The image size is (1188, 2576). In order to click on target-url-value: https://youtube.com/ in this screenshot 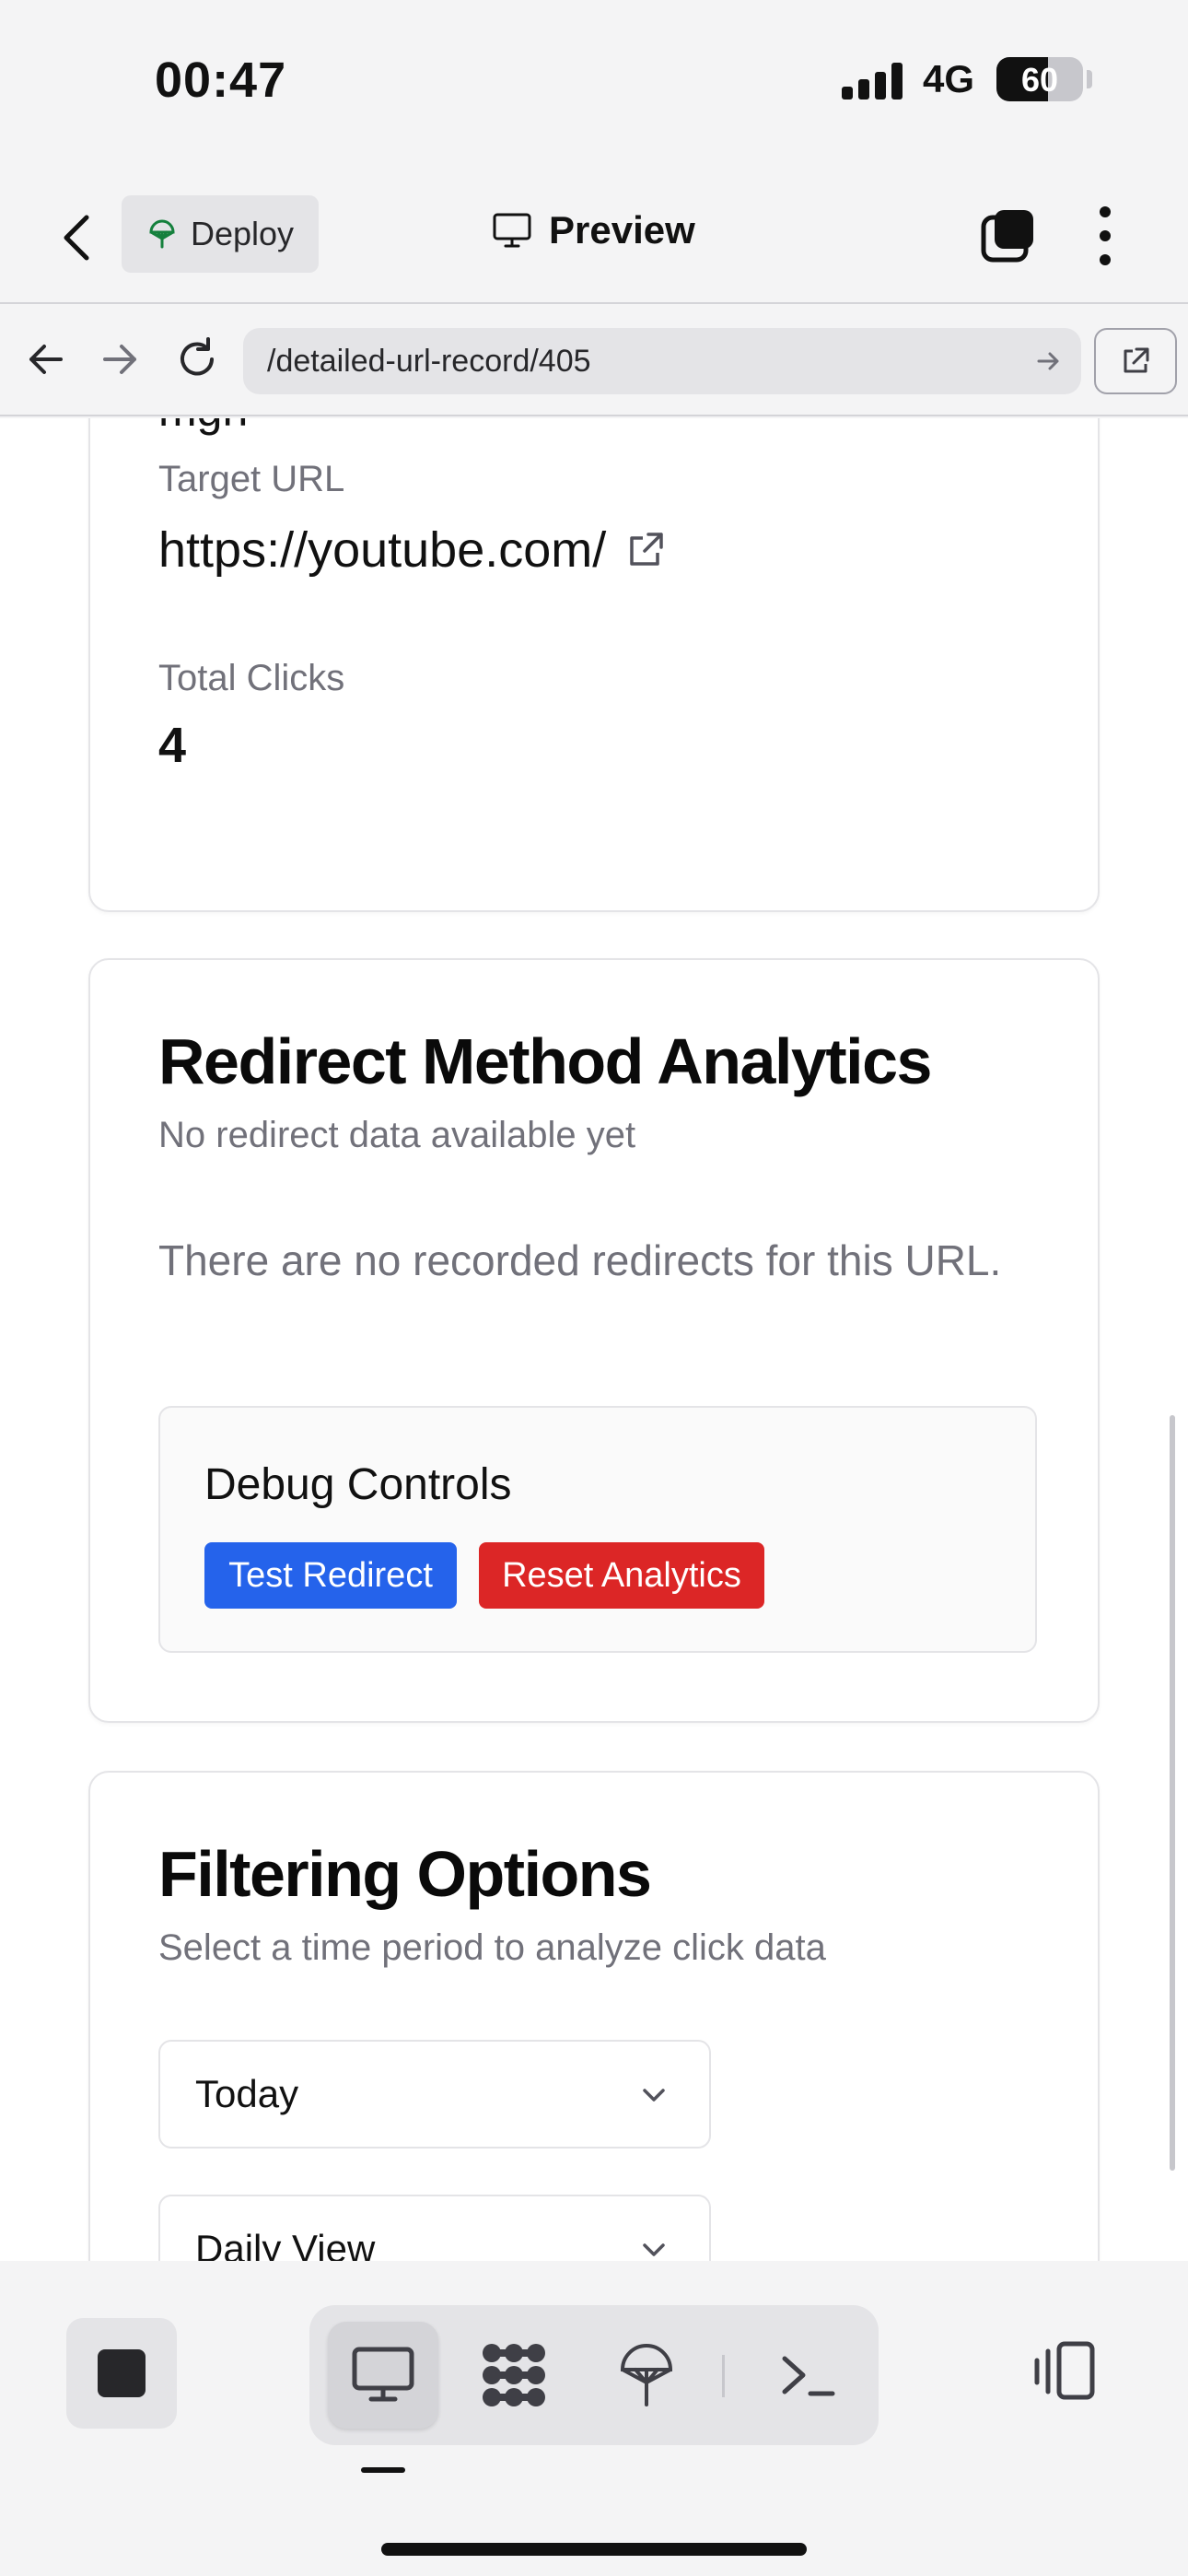, I will do `click(412, 550)`.